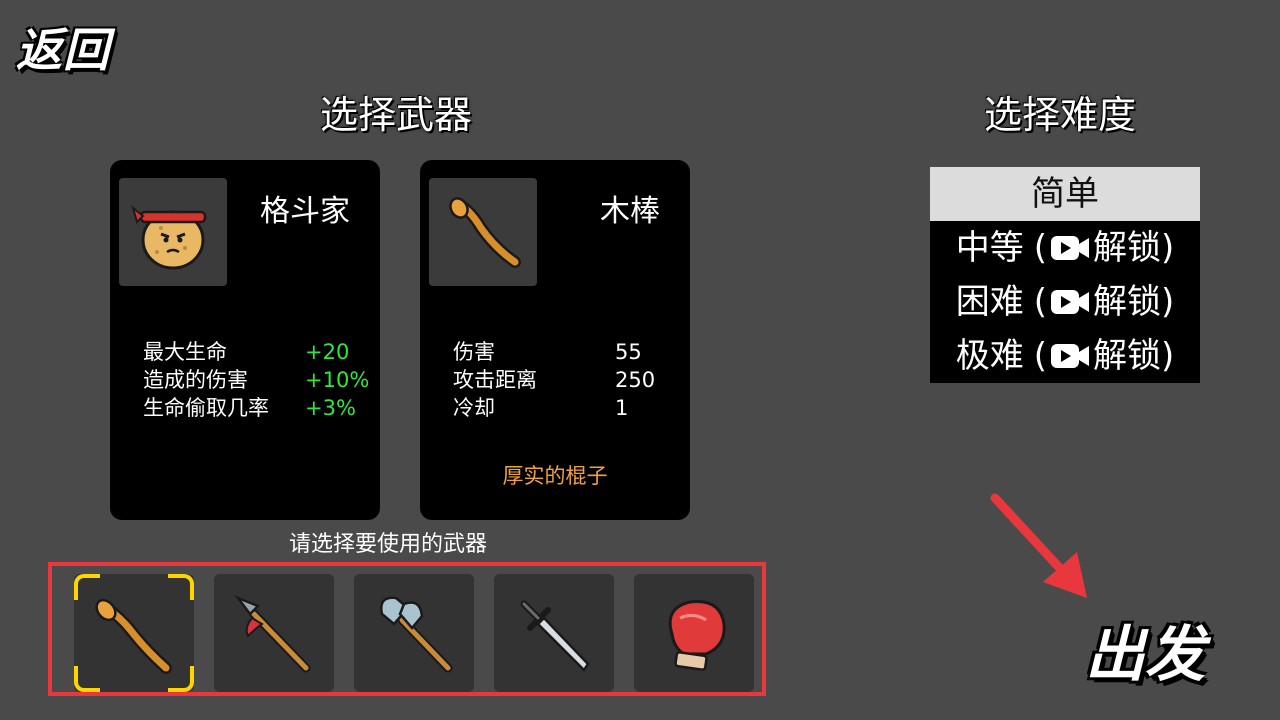 This screenshot has height=720, width=1280. What do you see at coordinates (1038, 545) in the screenshot?
I see `arrow-down-right-icon` at bounding box center [1038, 545].